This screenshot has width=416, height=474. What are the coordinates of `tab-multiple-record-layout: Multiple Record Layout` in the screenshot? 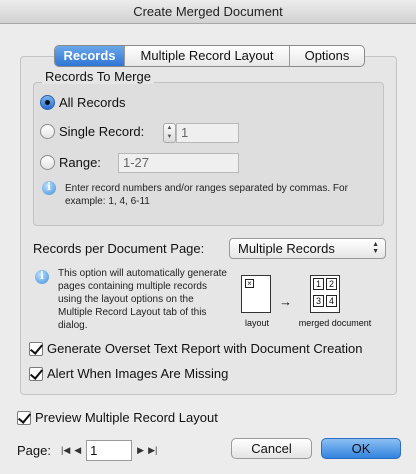 It's located at (207, 56).